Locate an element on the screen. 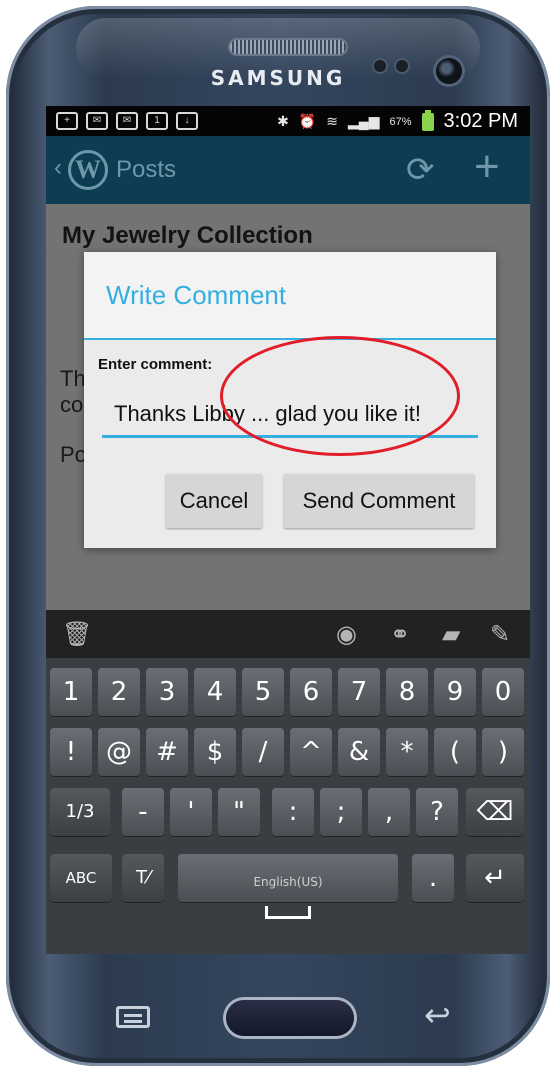  key: 6 is located at coordinates (311, 692).